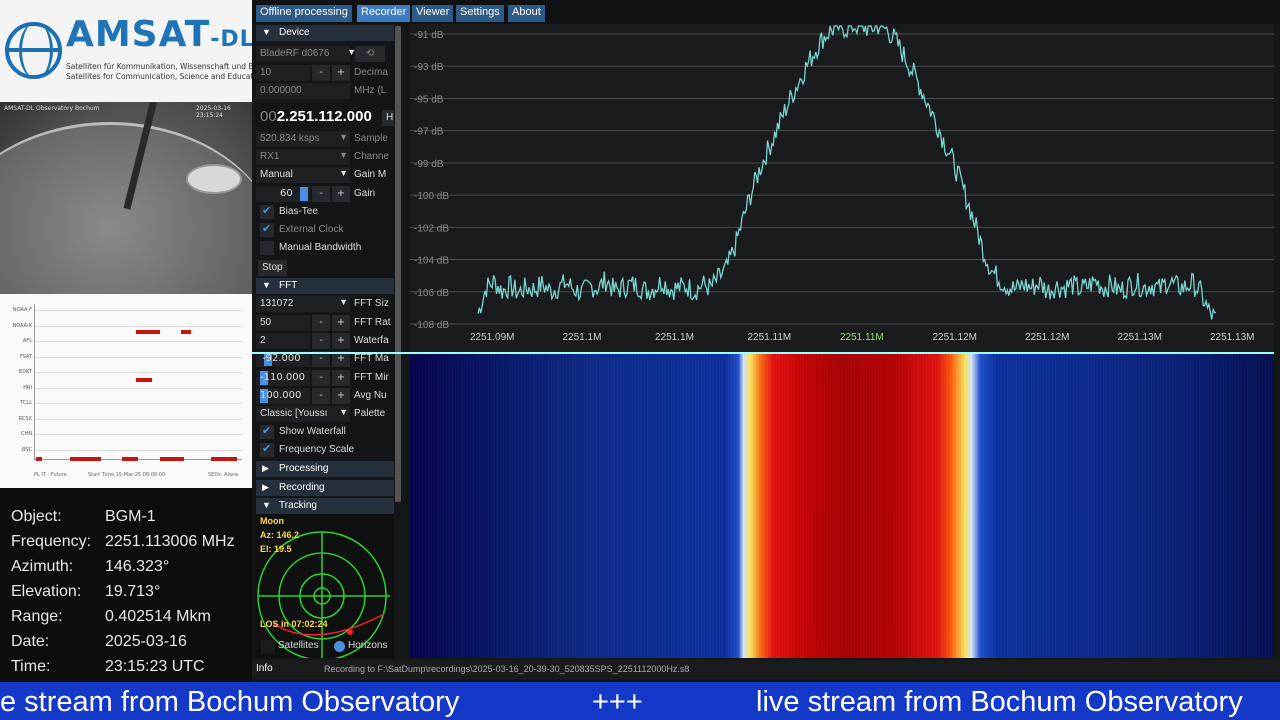 The image size is (1280, 720). What do you see at coordinates (372, 156) in the screenshot?
I see `channel-label: Channe` at bounding box center [372, 156].